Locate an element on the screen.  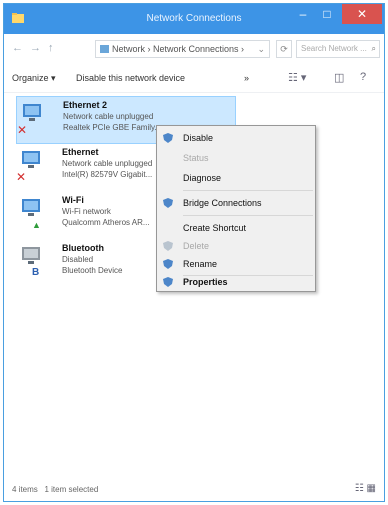
network-icon is located at coordinates (104, 49).